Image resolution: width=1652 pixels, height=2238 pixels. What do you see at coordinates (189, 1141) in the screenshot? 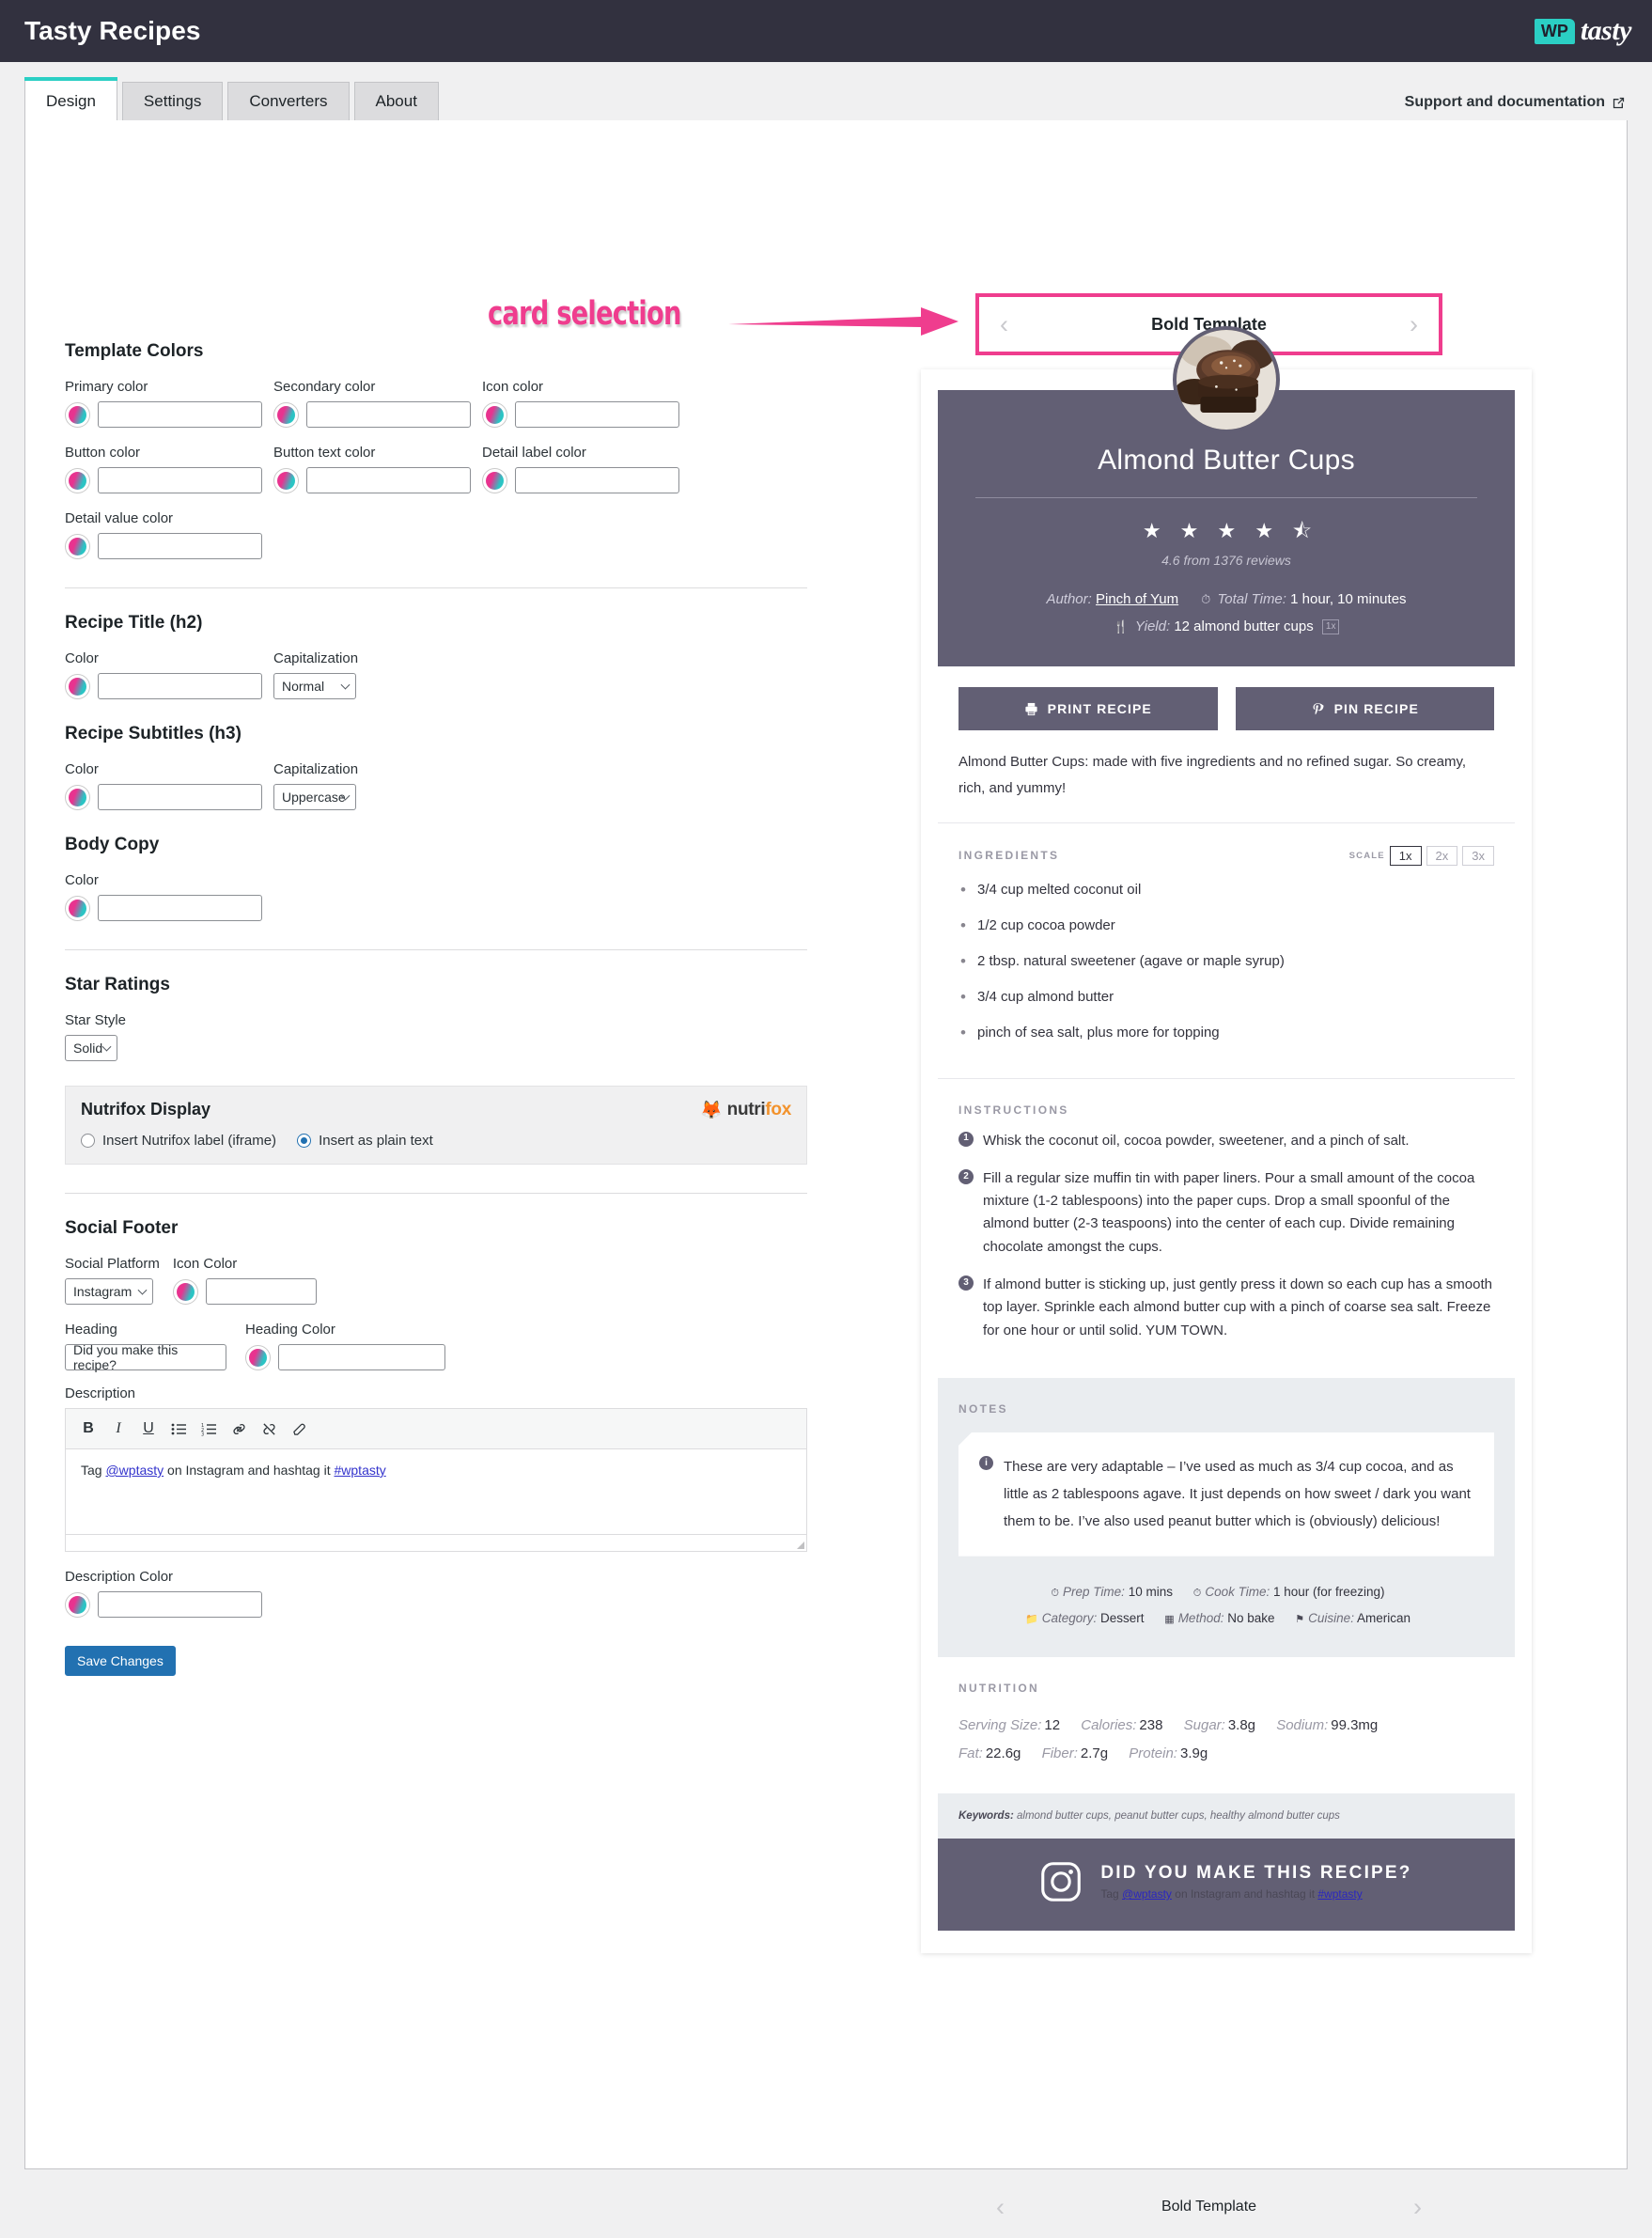
I see `radio-label-iframe: Insert Nutrifox label (iframe)` at bounding box center [189, 1141].